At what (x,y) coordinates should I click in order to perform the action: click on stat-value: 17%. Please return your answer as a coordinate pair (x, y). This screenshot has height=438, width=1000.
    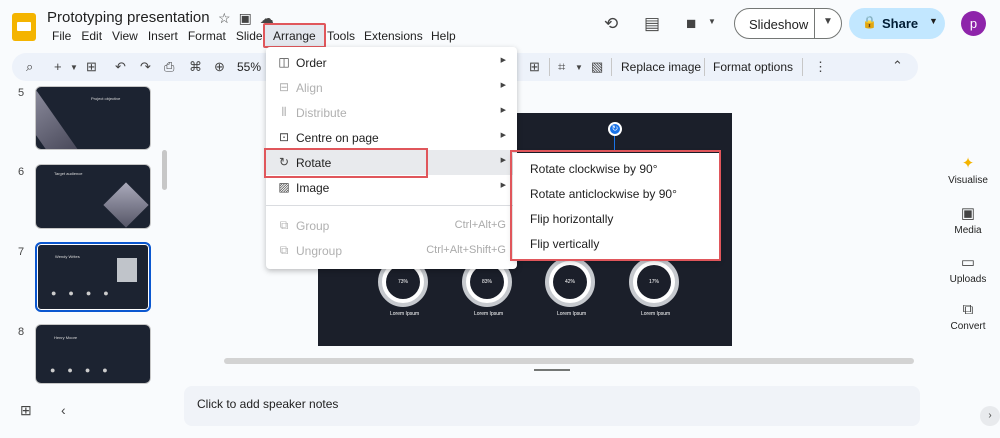
    Looking at the image, I should click on (654, 282).